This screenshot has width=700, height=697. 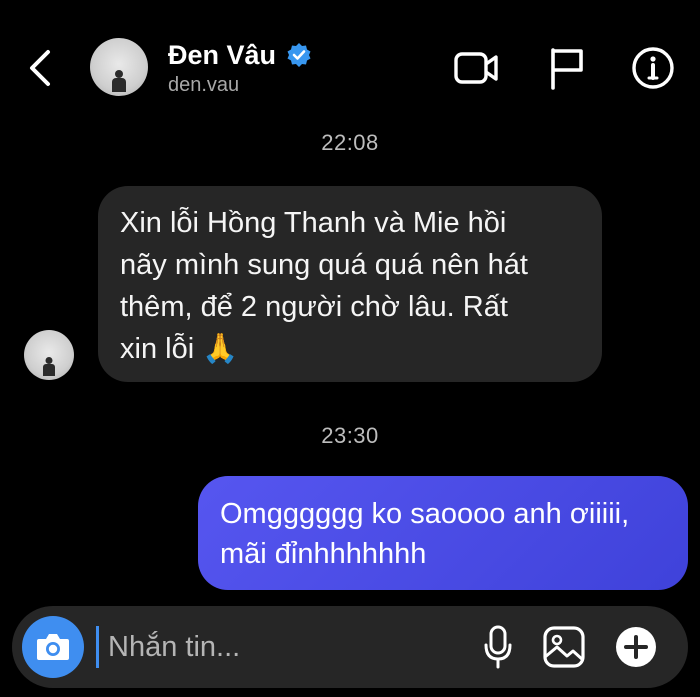 I want to click on info-button, so click(x=653, y=68).